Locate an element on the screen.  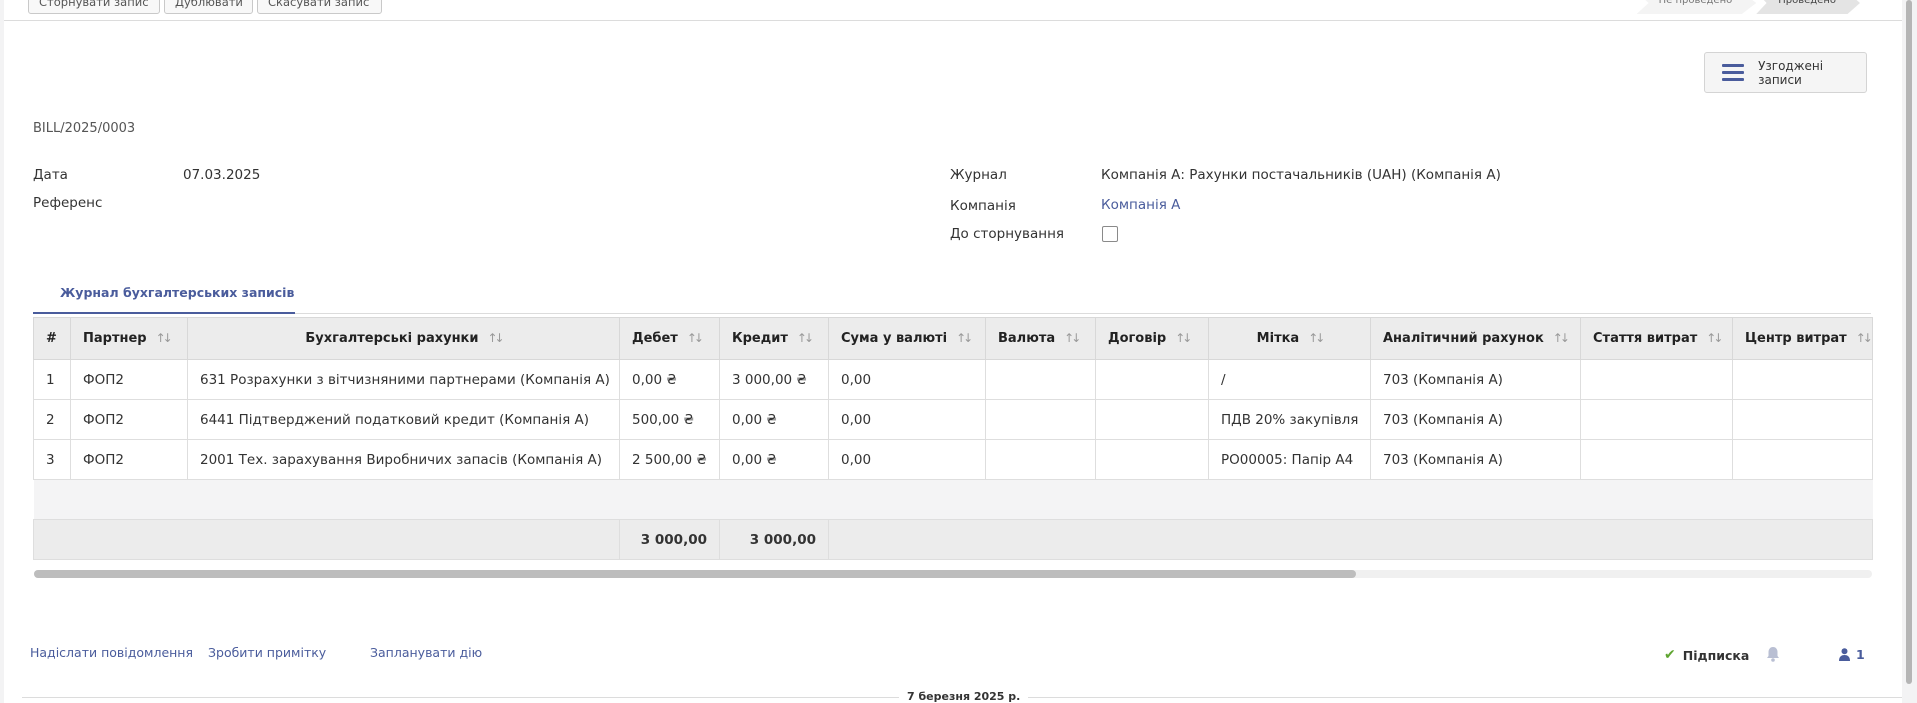
status-posted: Проведено is located at coordinates (1808, 7).